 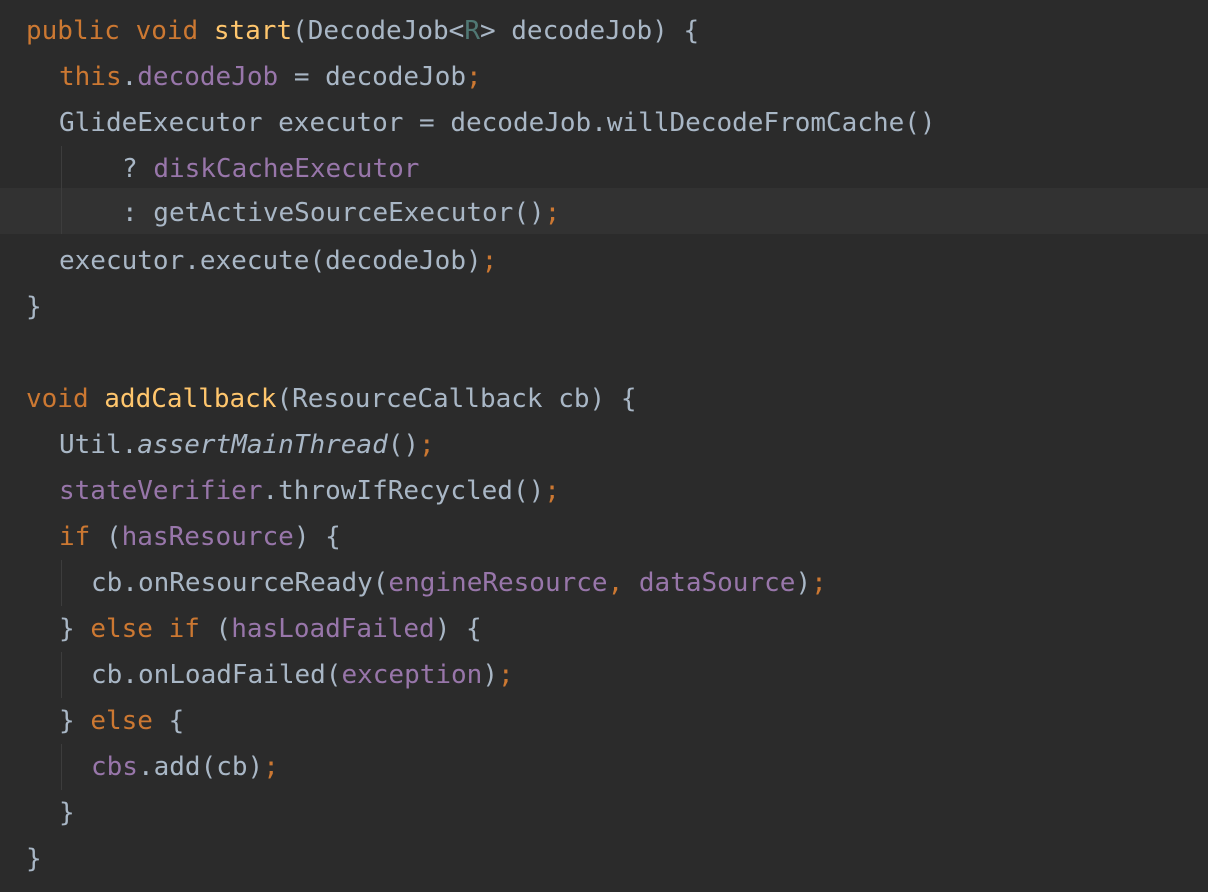 I want to click on code-text: Util.assertMainThread();, so click(x=247, y=445).